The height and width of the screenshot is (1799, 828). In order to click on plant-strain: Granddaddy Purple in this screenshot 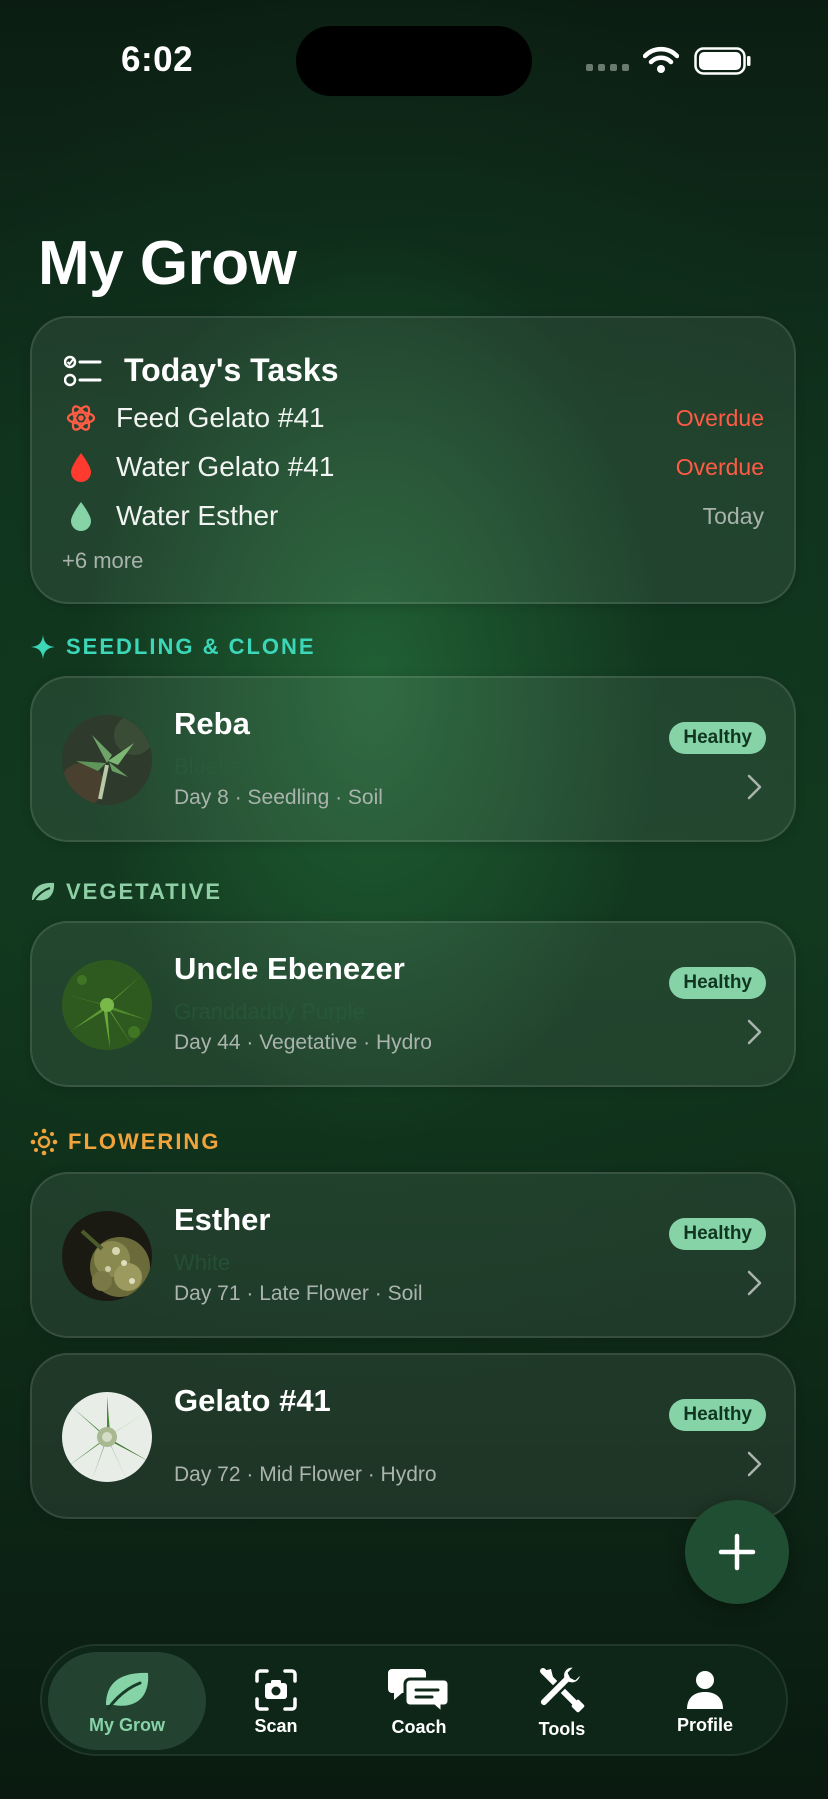, I will do `click(269, 1011)`.